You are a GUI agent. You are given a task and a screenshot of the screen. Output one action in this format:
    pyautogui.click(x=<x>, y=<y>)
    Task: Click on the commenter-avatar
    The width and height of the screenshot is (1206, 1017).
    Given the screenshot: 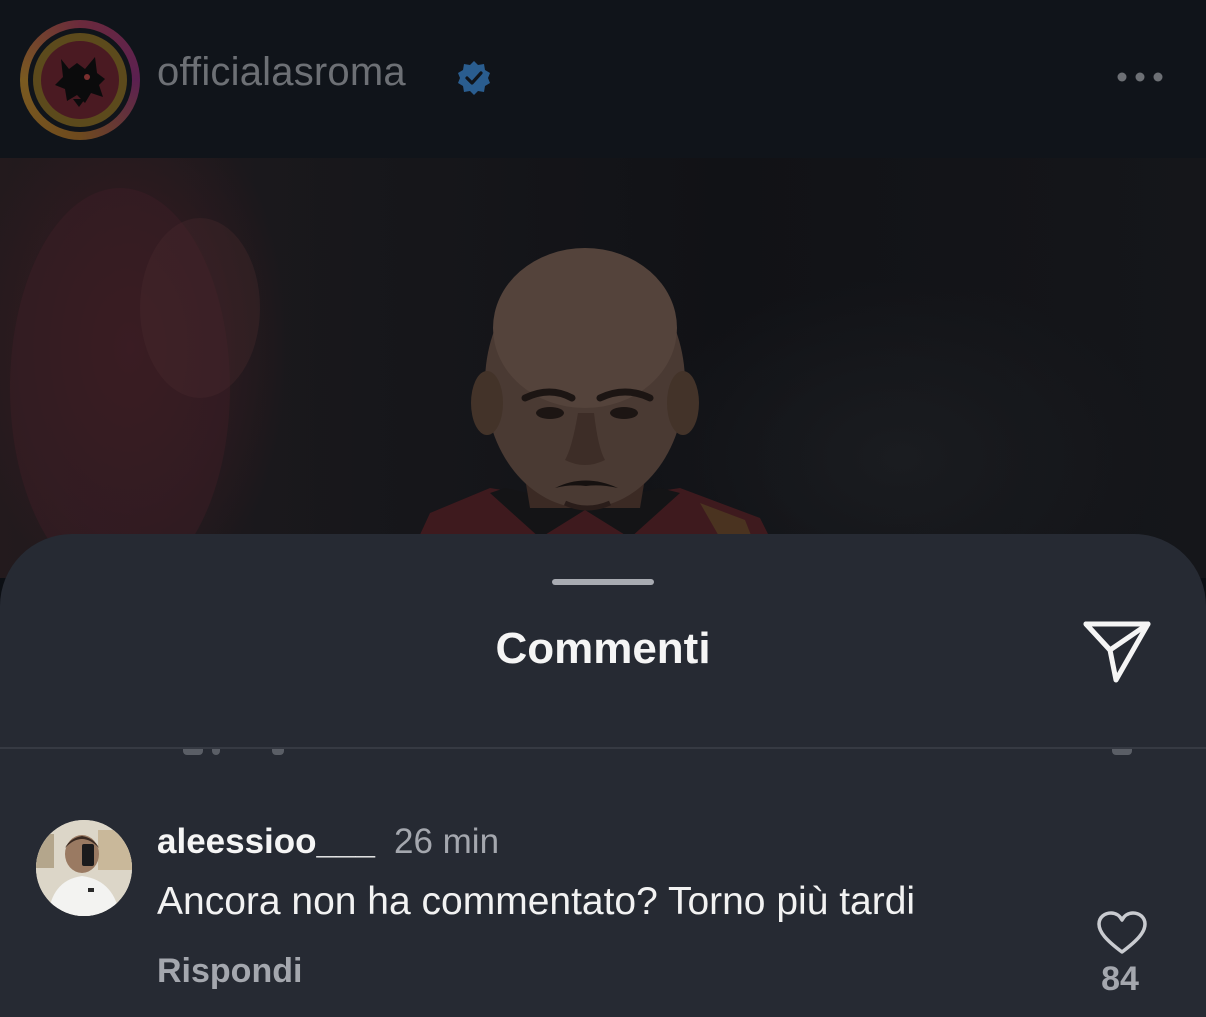 What is the action you would take?
    pyautogui.click(x=84, y=868)
    